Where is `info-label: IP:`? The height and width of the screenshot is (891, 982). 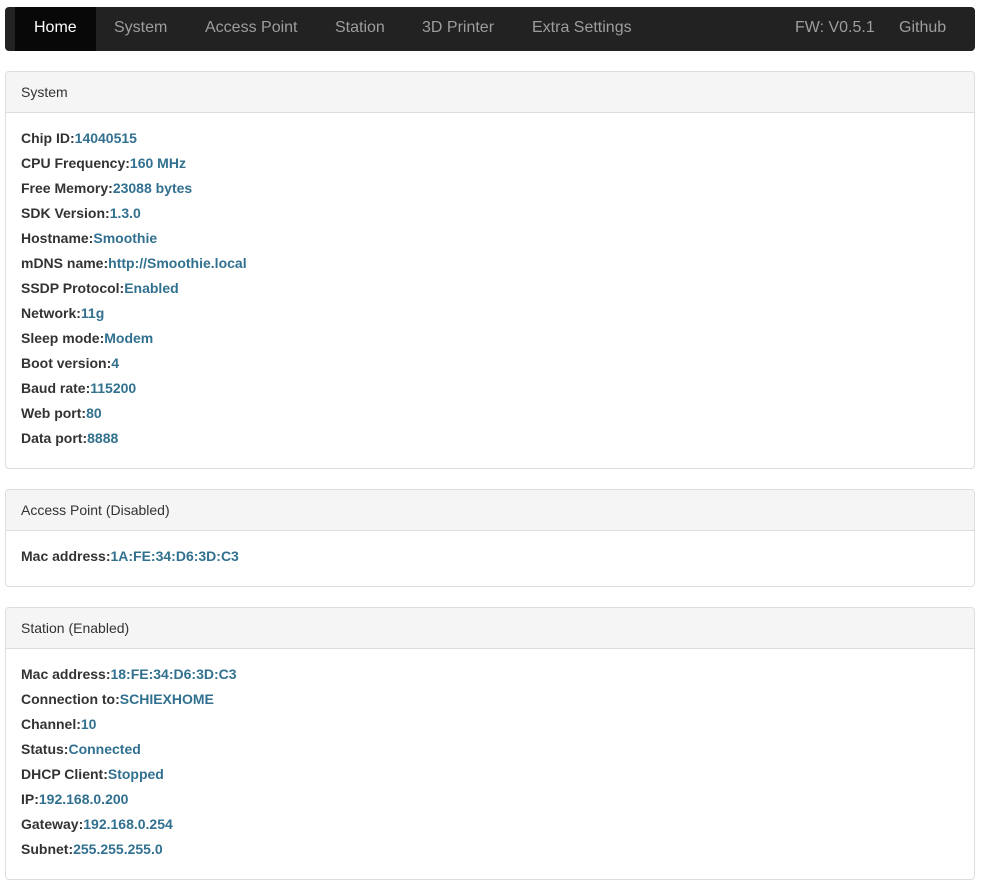
info-label: IP: is located at coordinates (30, 799).